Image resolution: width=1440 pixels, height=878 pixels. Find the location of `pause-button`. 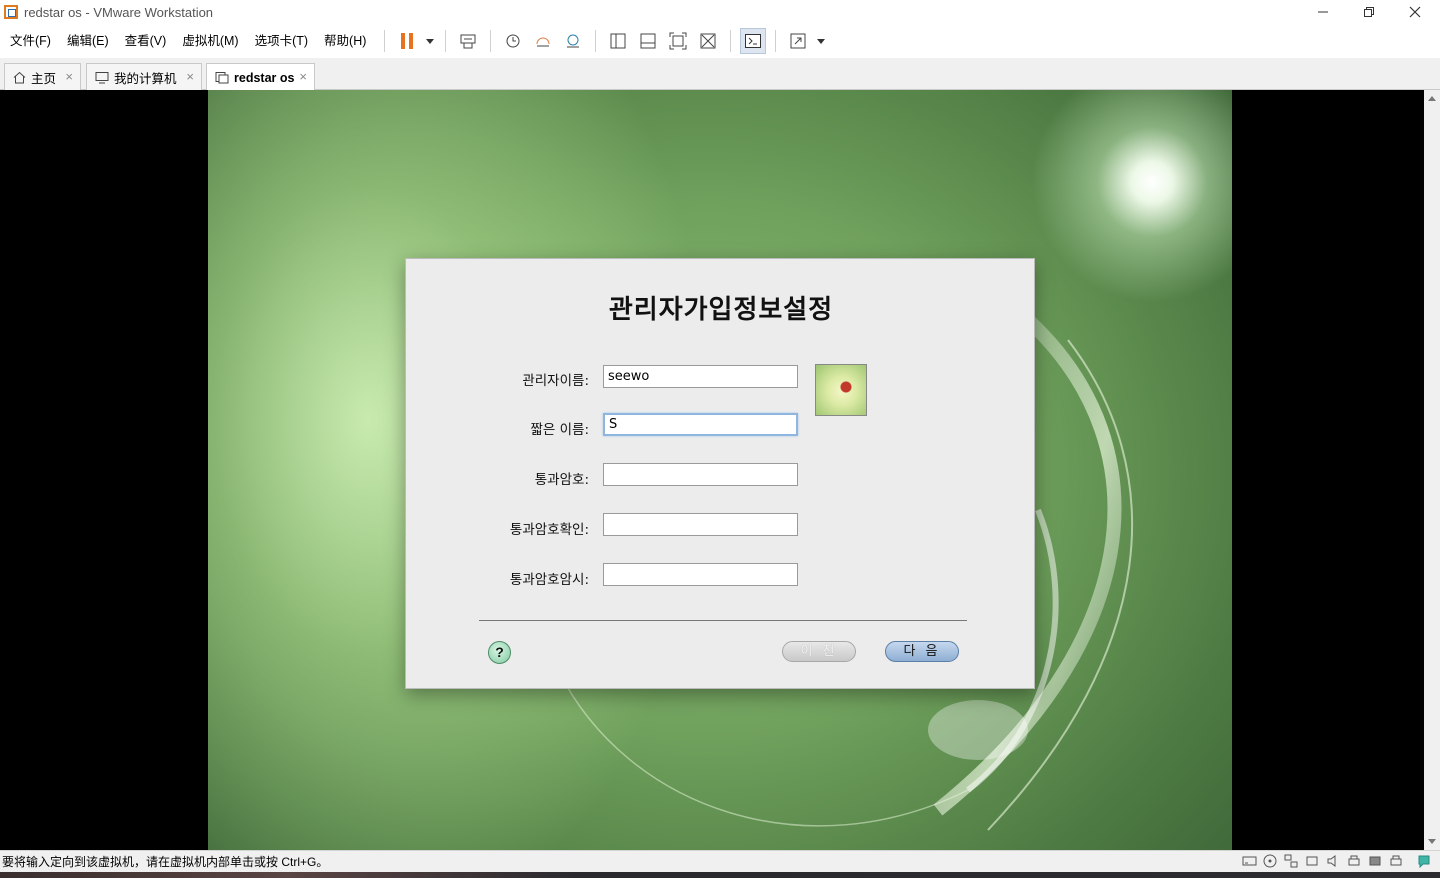

pause-button is located at coordinates (407, 41).